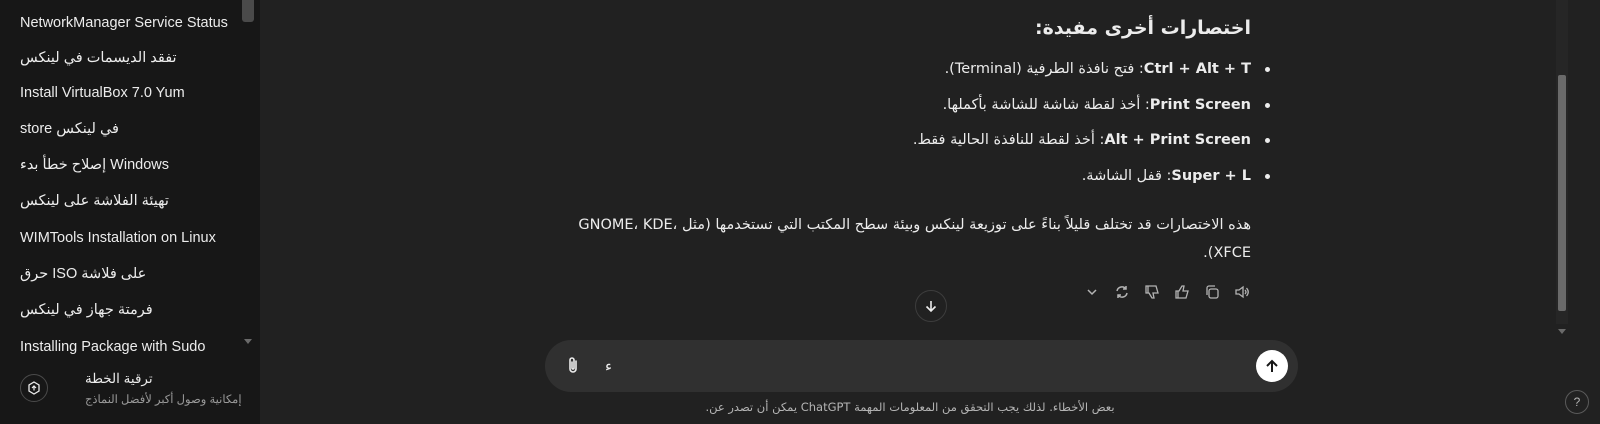  Describe the element at coordinates (124, 23) in the screenshot. I see `sidebar-item-label: NetworkManager Service Status` at that location.